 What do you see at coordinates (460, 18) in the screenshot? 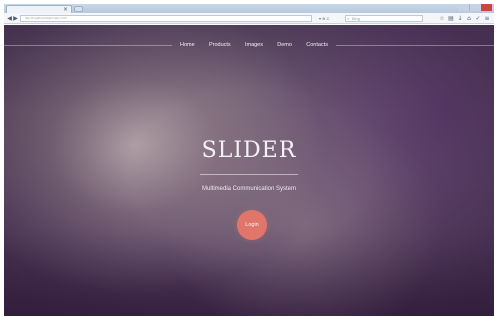
I see `download-icon: ↓` at bounding box center [460, 18].